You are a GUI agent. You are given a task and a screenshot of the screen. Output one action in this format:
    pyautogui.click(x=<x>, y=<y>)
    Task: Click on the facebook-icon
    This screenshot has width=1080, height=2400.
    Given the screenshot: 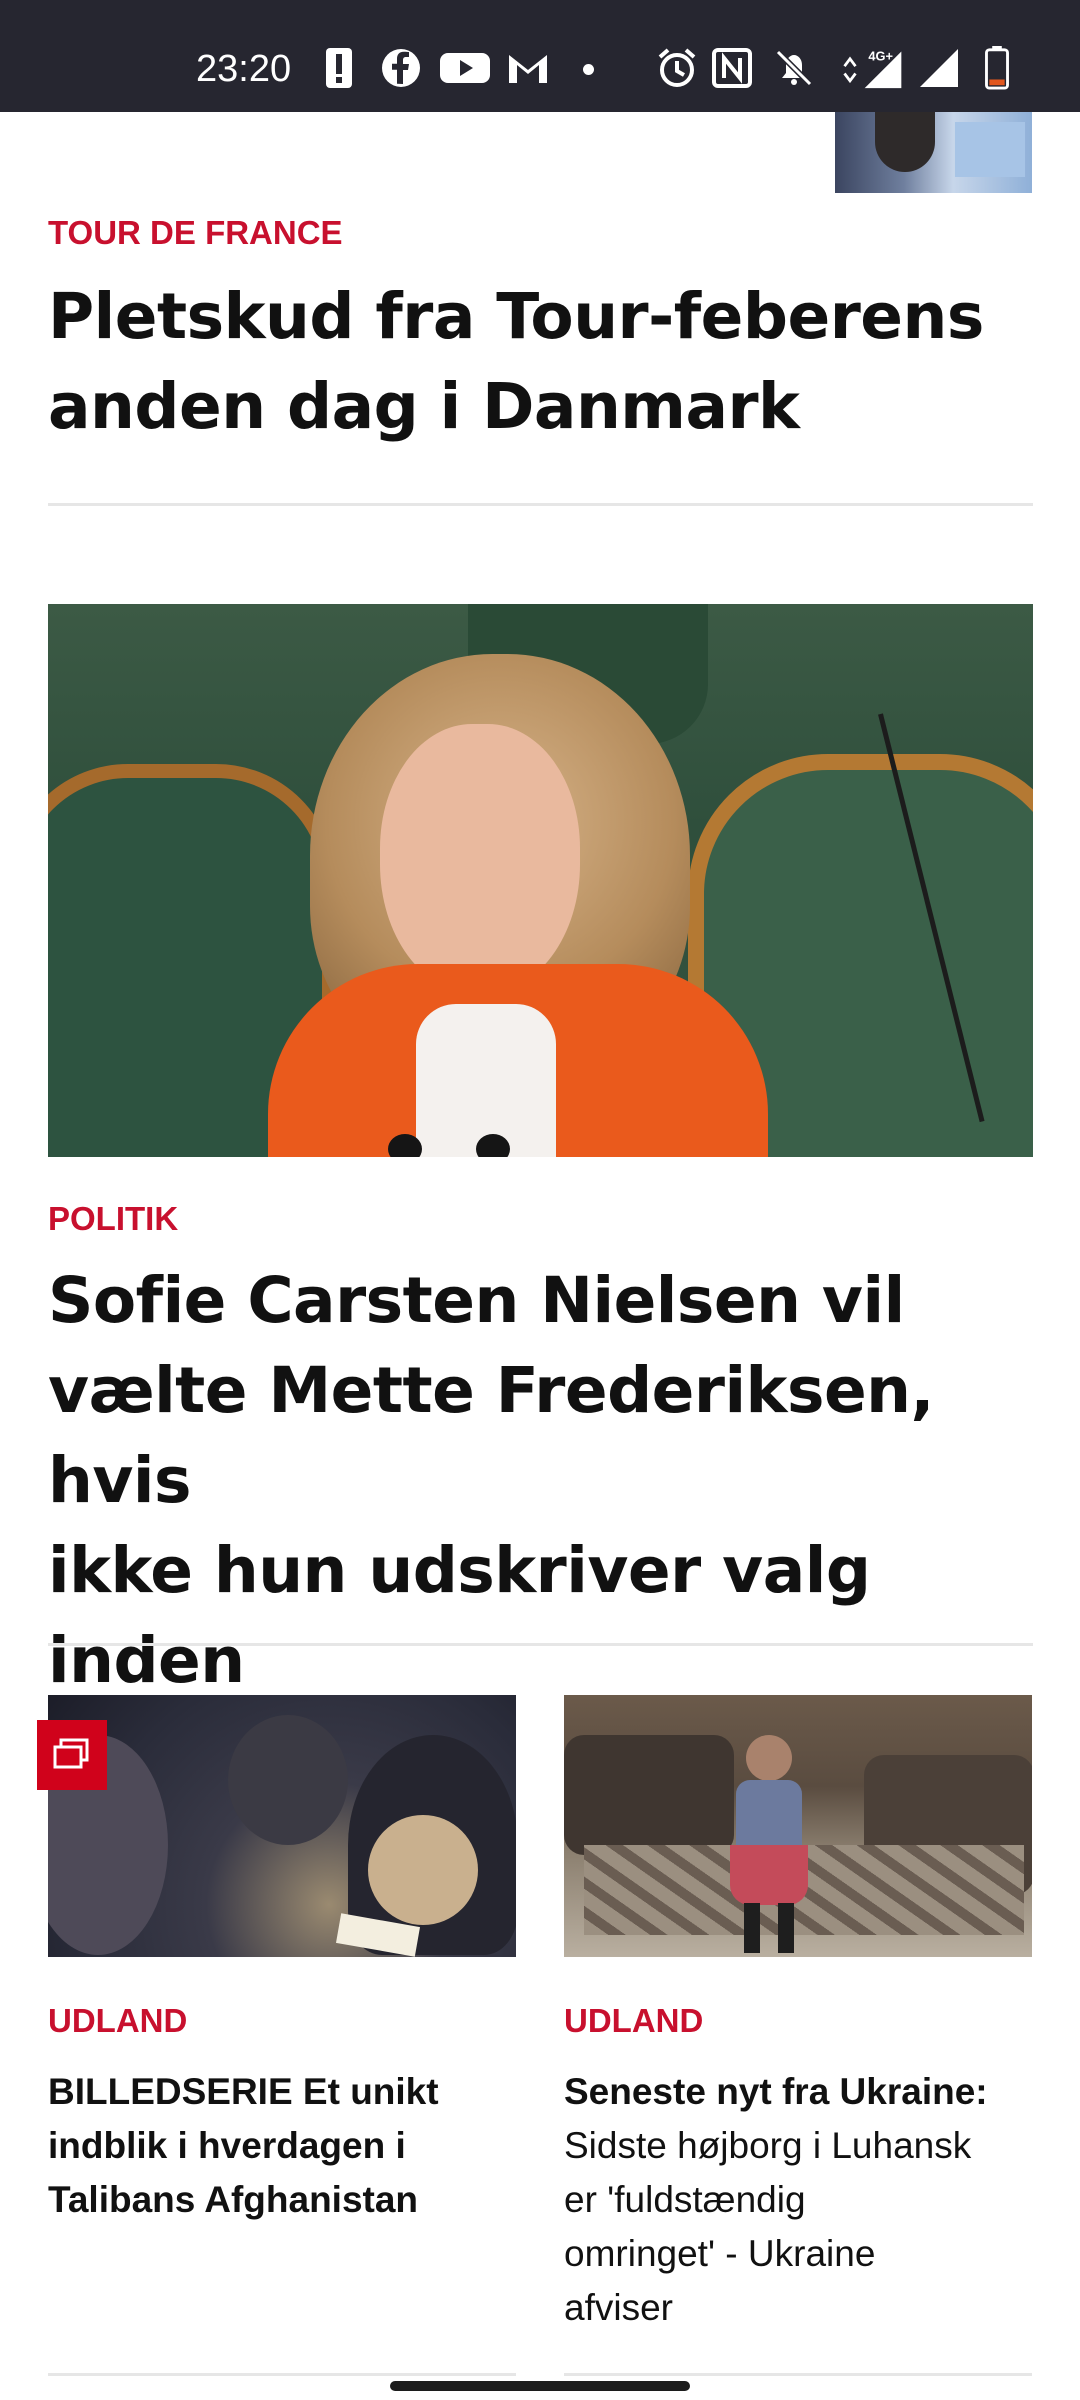 What is the action you would take?
    pyautogui.click(x=401, y=68)
    